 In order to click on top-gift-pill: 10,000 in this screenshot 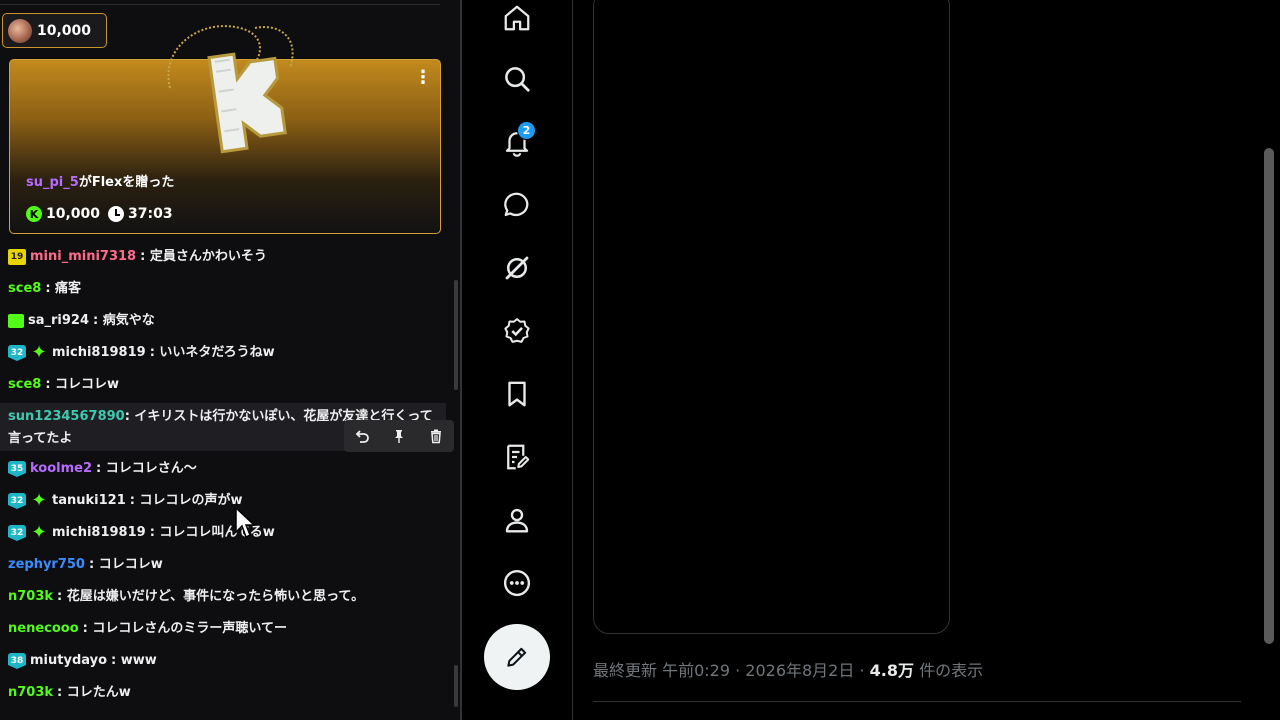, I will do `click(54, 30)`.